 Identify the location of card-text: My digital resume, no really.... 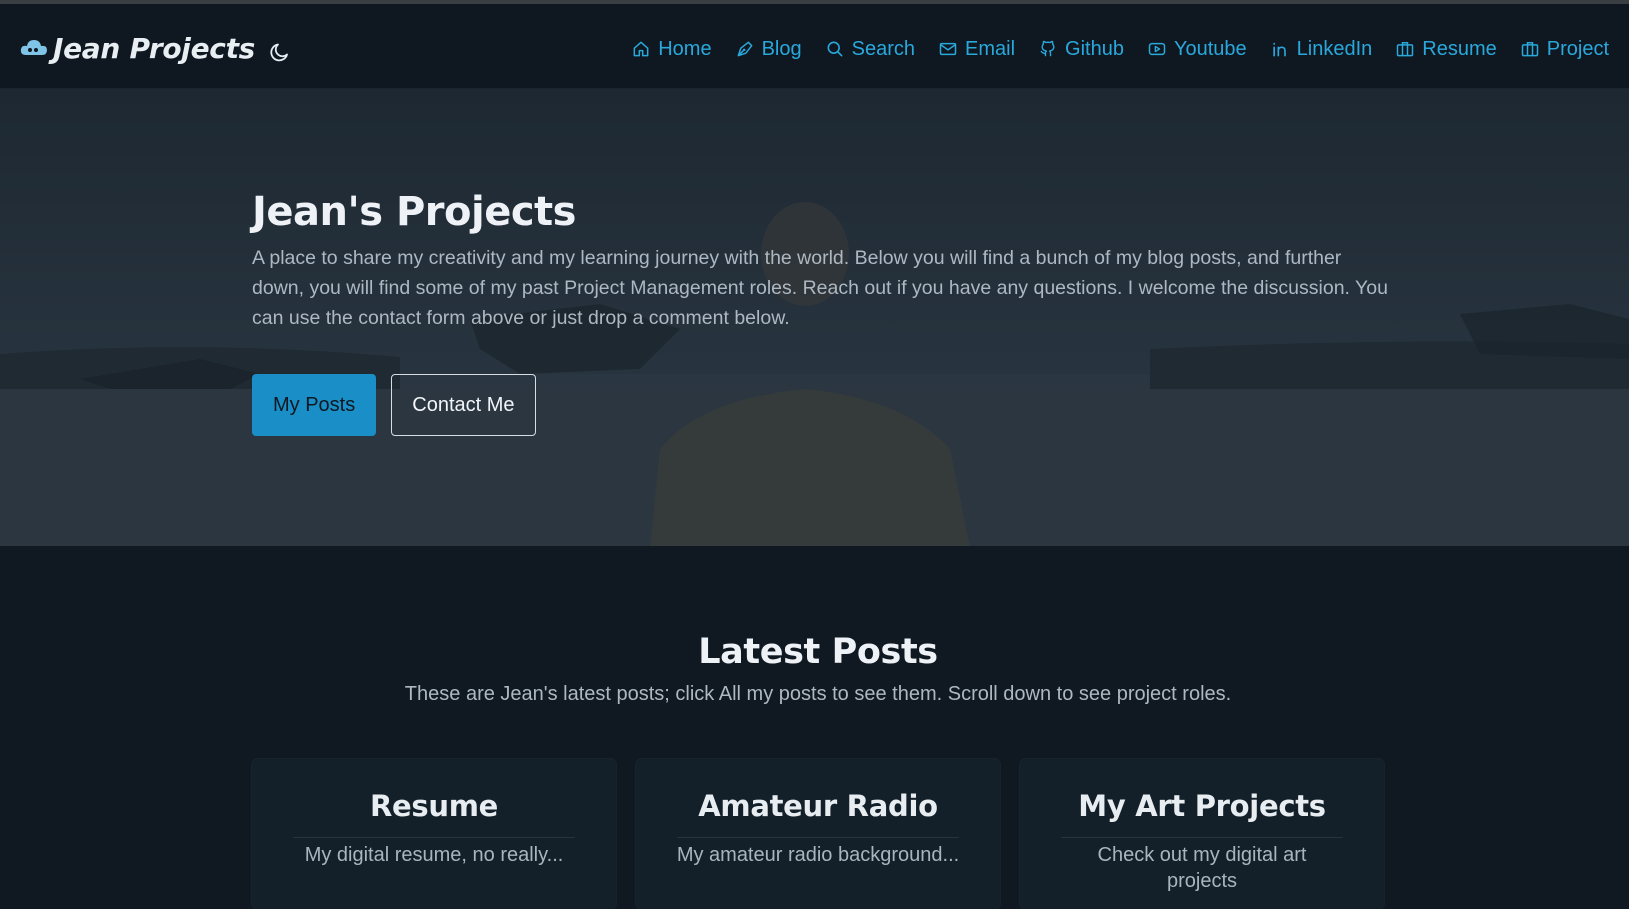
(434, 855).